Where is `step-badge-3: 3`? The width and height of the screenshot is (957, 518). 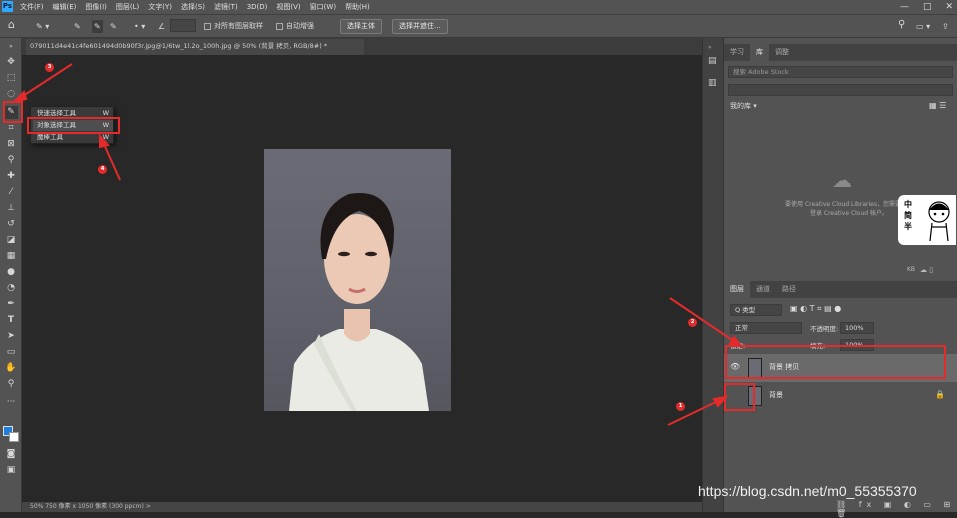
step-badge-3: 3 is located at coordinates (49, 67).